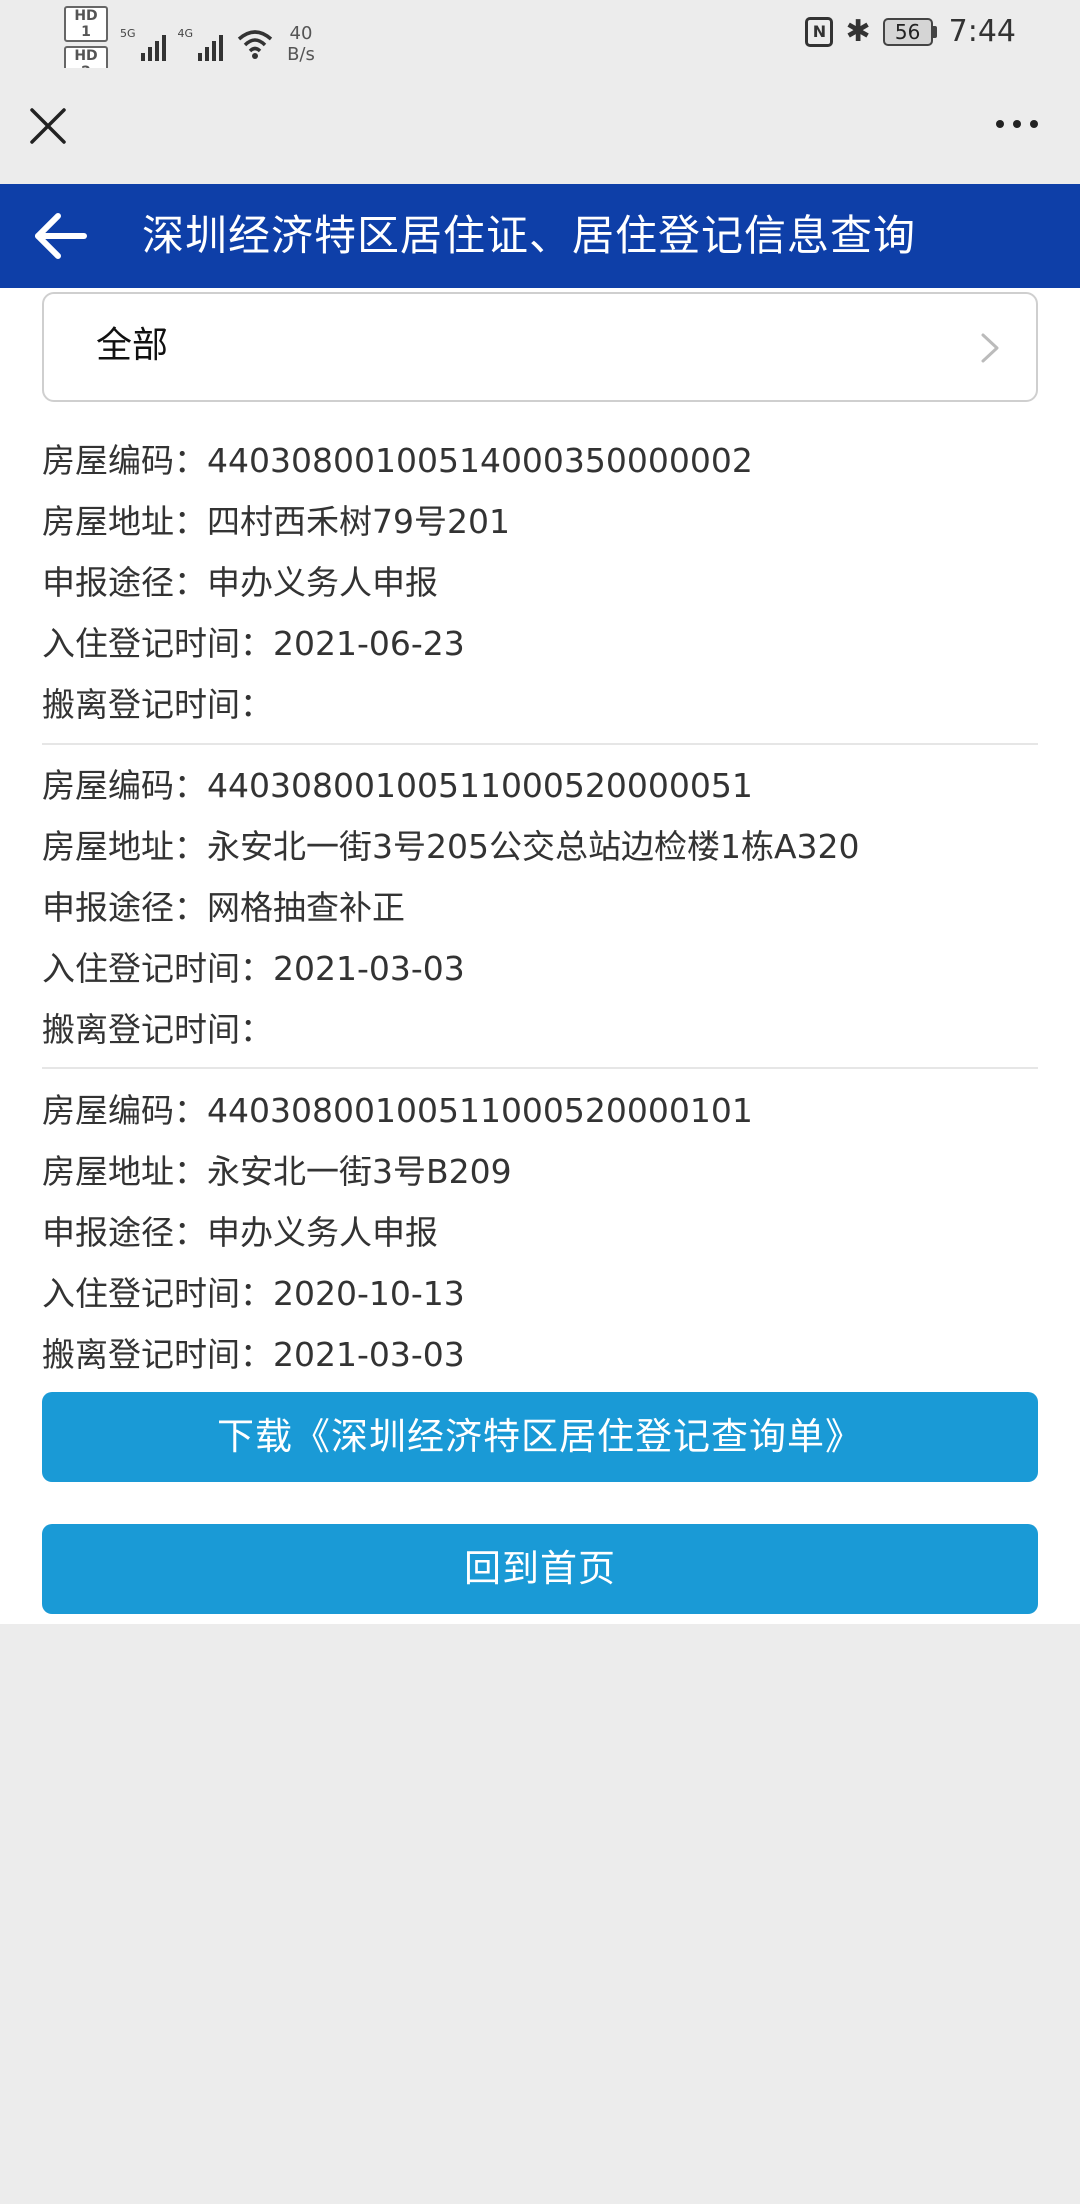 This screenshot has height=2204, width=1080. What do you see at coordinates (185, 33) in the screenshot?
I see `signal-4g-tag: 4G` at bounding box center [185, 33].